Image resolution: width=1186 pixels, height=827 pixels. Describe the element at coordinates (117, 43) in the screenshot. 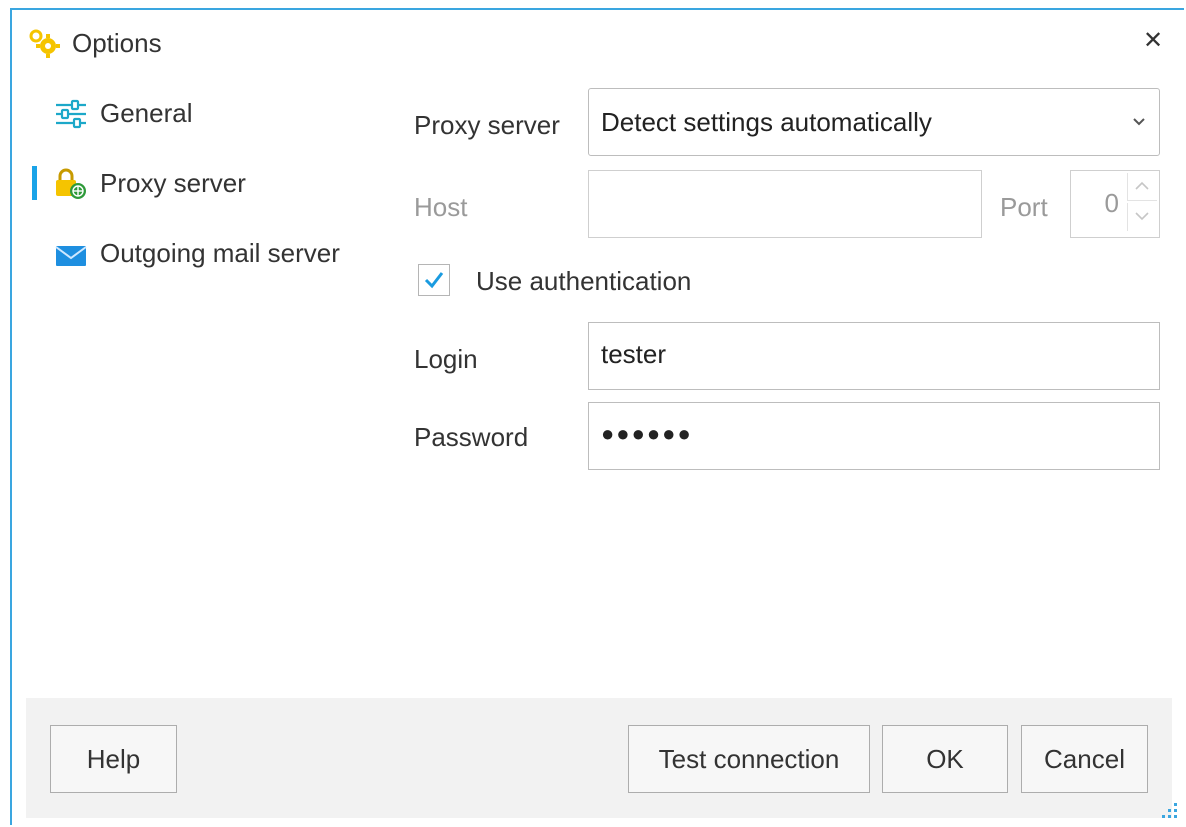

I see `window-title: Options` at that location.